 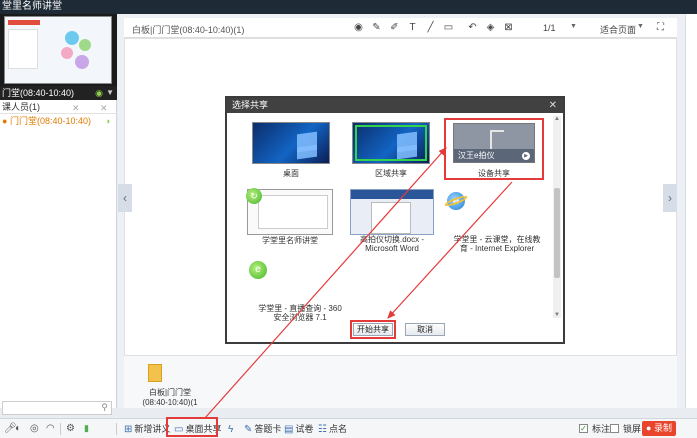 I want to click on option-360-label: 学堂里 - 直播查询 - 360 安全浏览器 7.1, so click(x=300, y=313).